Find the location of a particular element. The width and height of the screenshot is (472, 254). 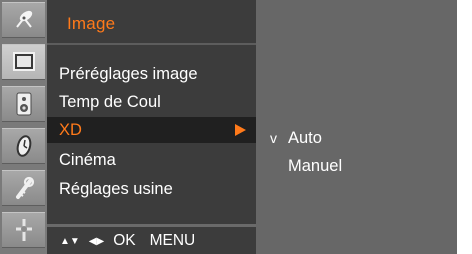

submenu-option-label: Manuel is located at coordinates (315, 165).